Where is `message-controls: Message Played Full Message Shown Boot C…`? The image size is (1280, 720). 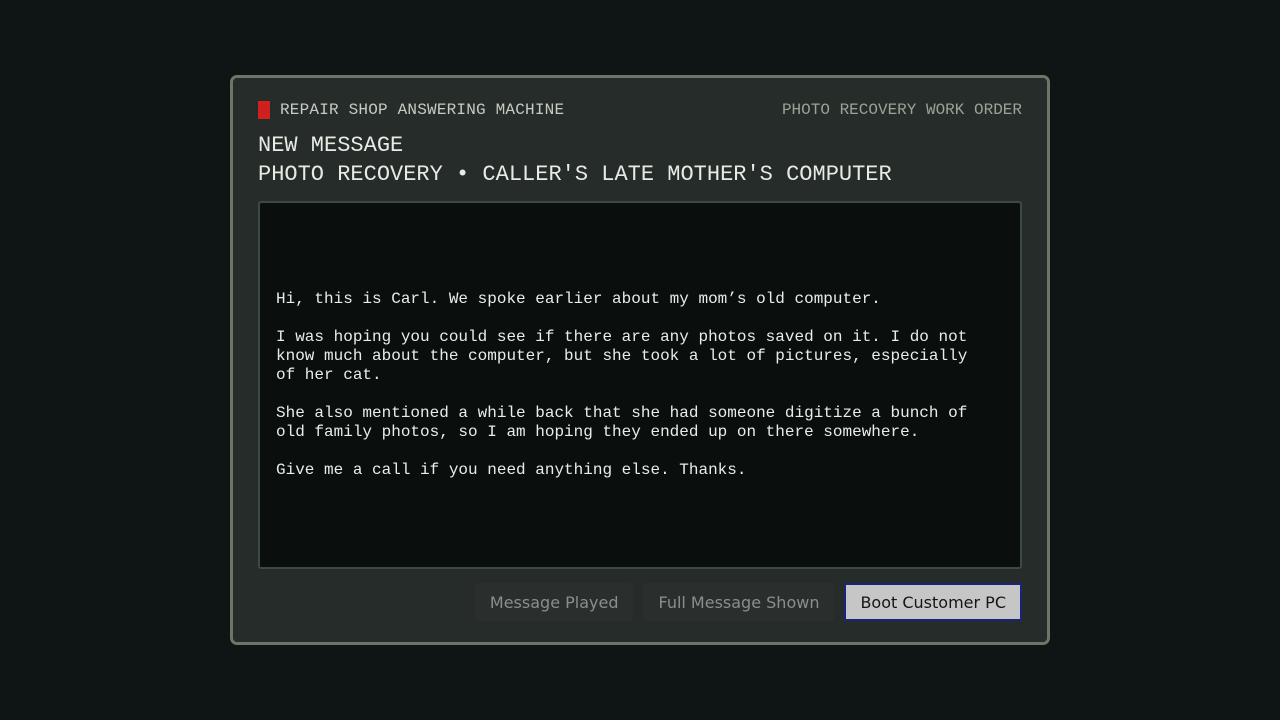
message-controls: Message Played Full Message Shown Boot C… is located at coordinates (748, 602).